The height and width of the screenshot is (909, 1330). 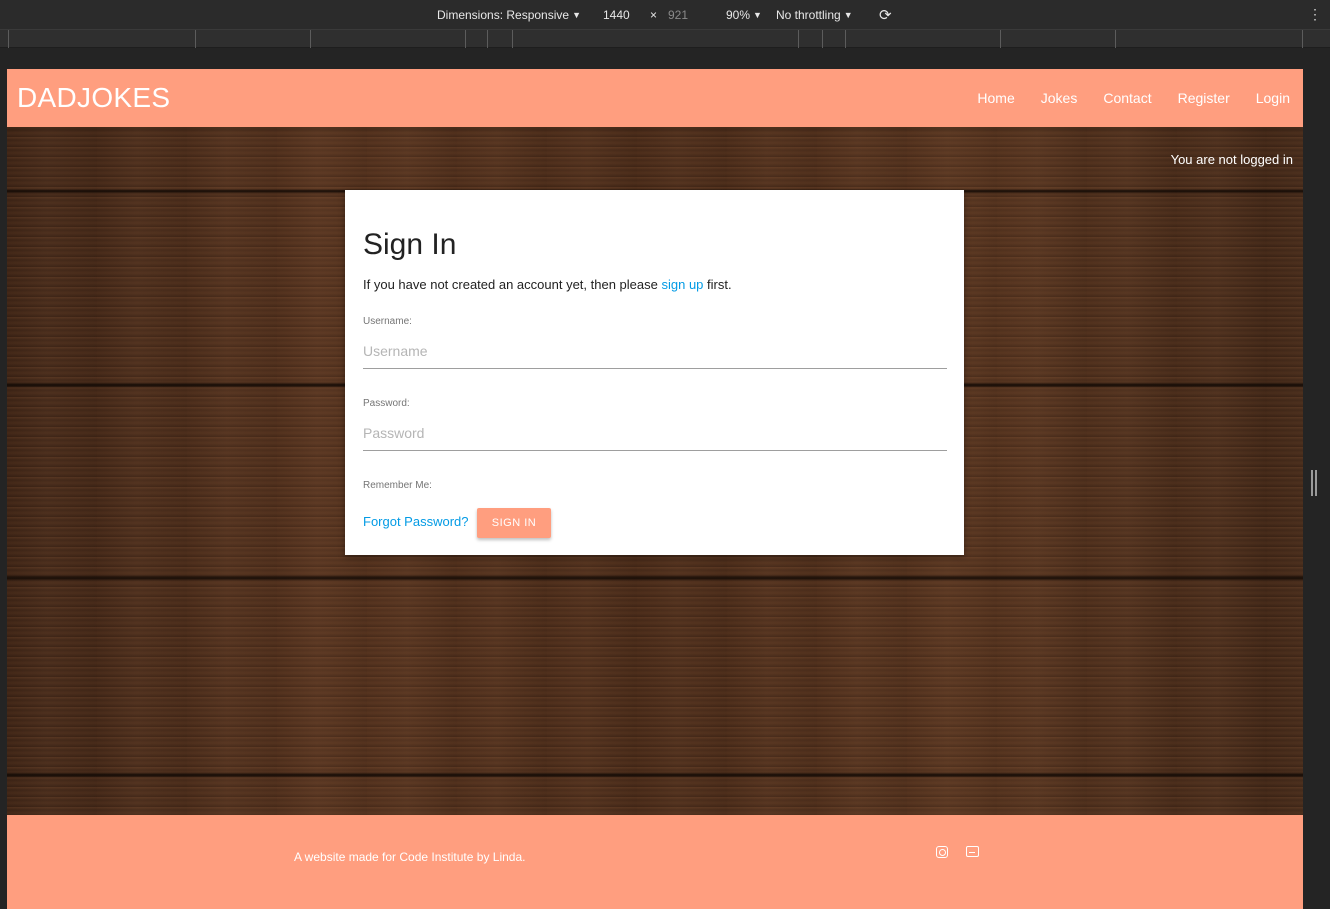 What do you see at coordinates (397, 485) in the screenshot?
I see `remember-me-label: Remember Me:` at bounding box center [397, 485].